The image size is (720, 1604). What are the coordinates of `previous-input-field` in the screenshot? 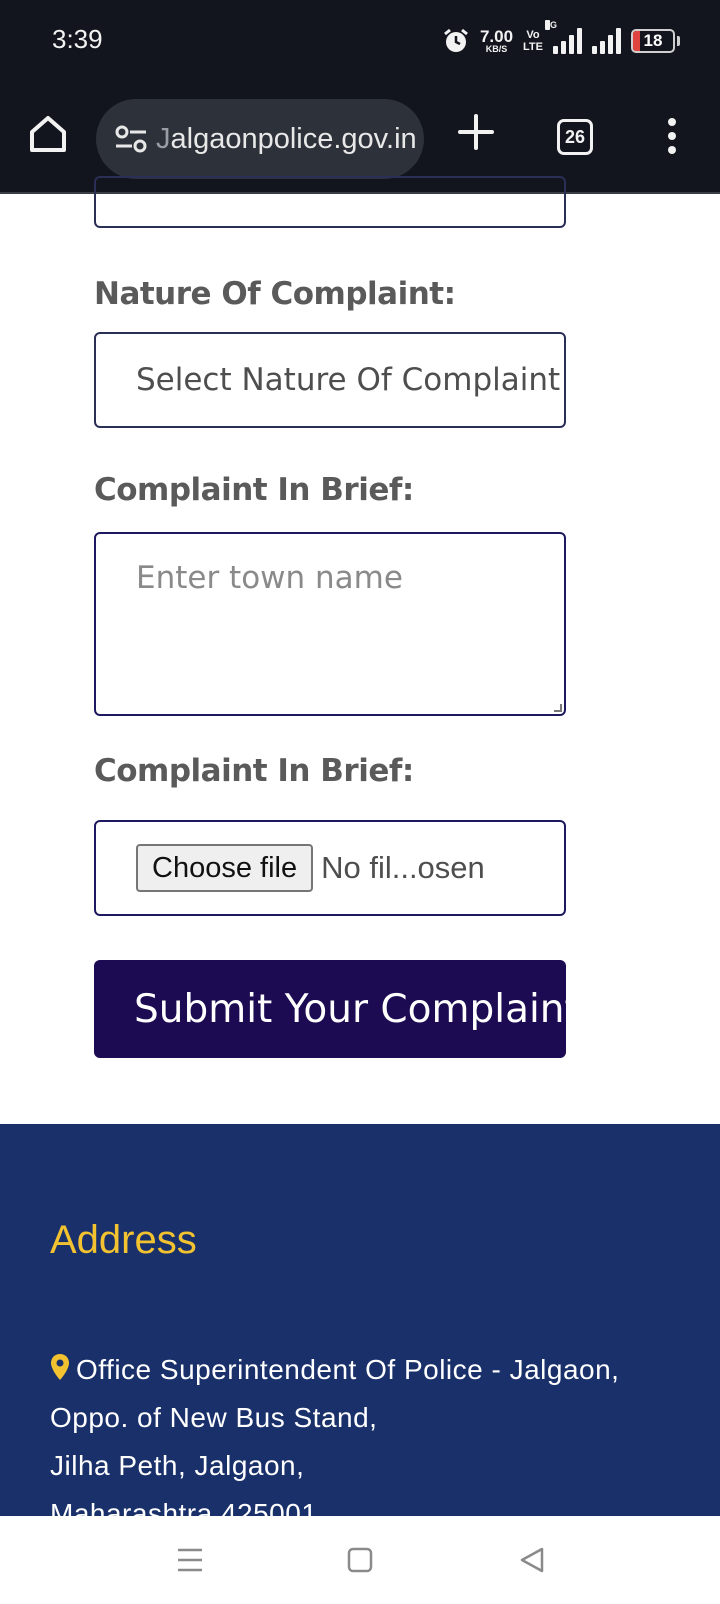 It's located at (330, 202).